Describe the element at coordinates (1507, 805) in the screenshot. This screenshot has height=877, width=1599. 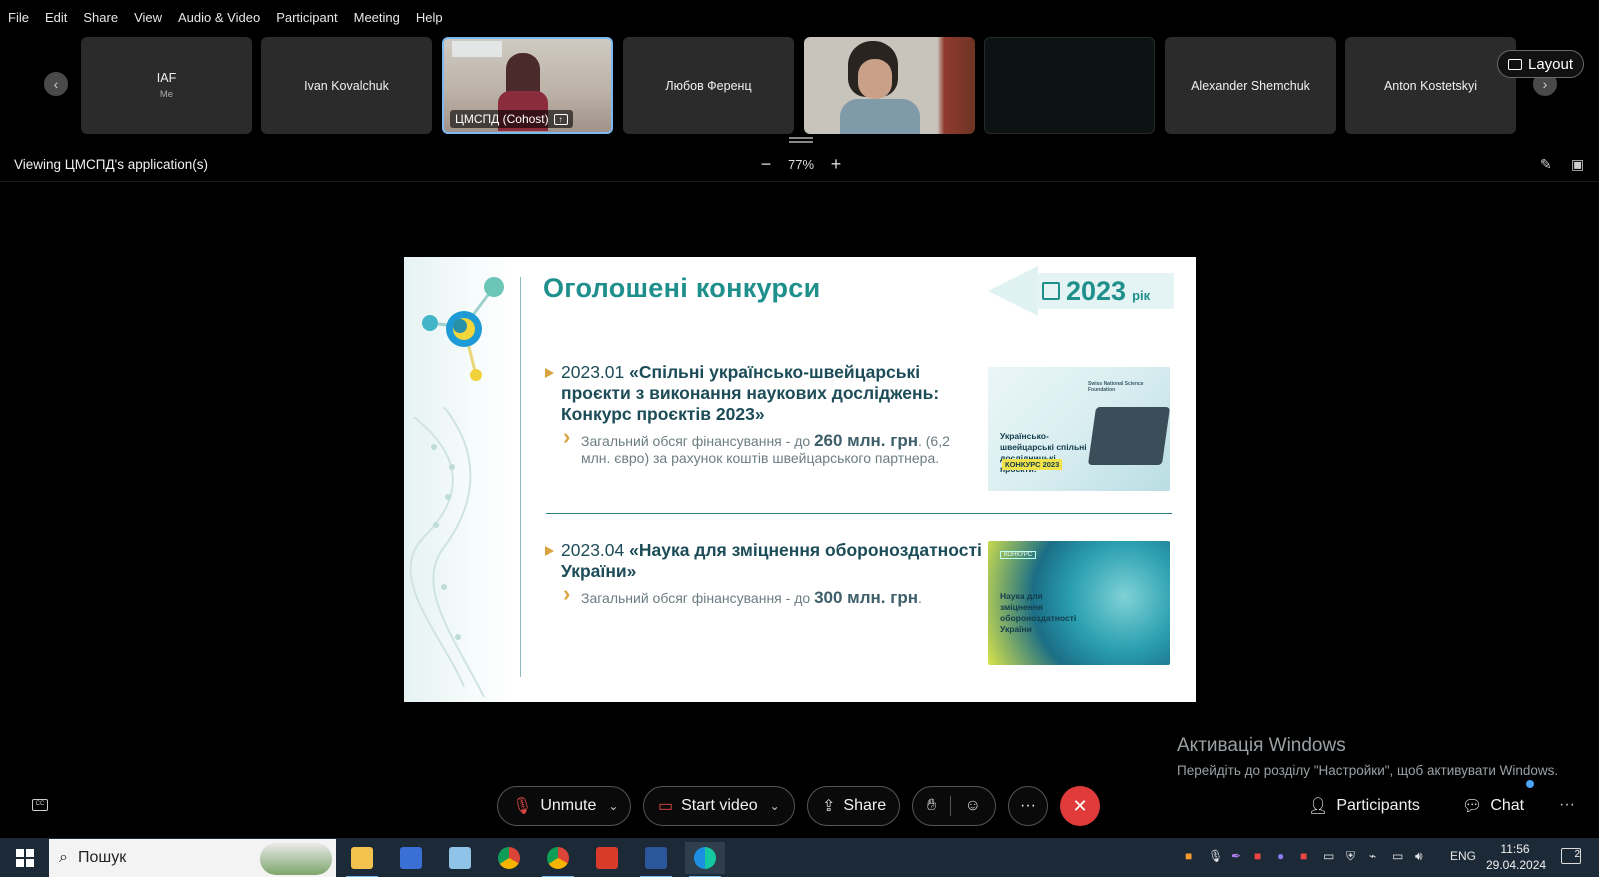
I see `chat-label: Chat` at that location.